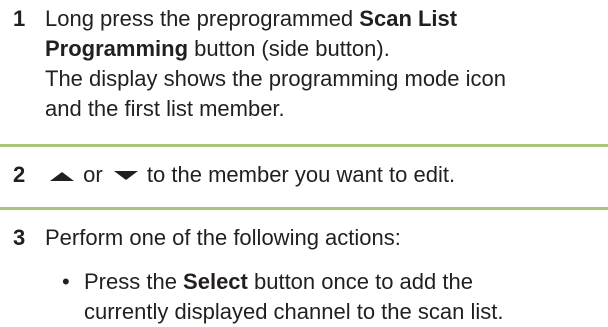  Describe the element at coordinates (62, 177) in the screenshot. I see `up-arrow-icon` at that location.